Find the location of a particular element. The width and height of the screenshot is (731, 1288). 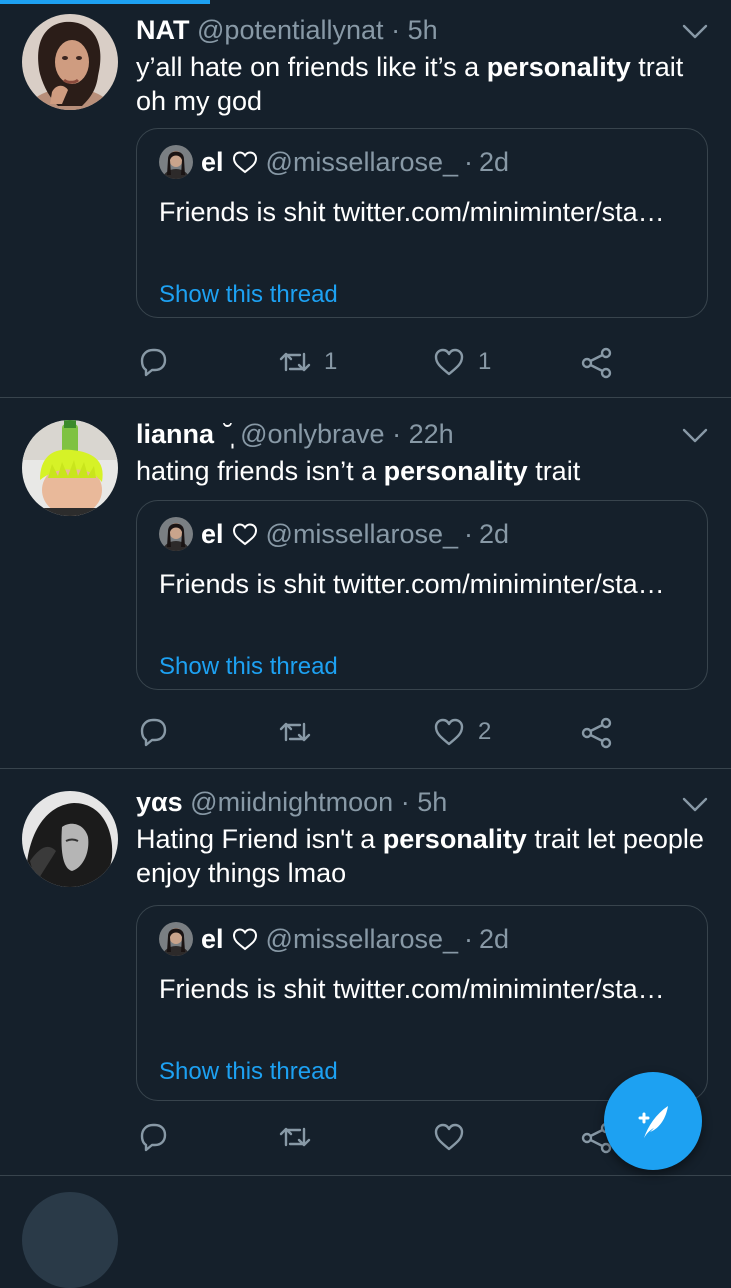

display-name: lianna is located at coordinates (175, 434).